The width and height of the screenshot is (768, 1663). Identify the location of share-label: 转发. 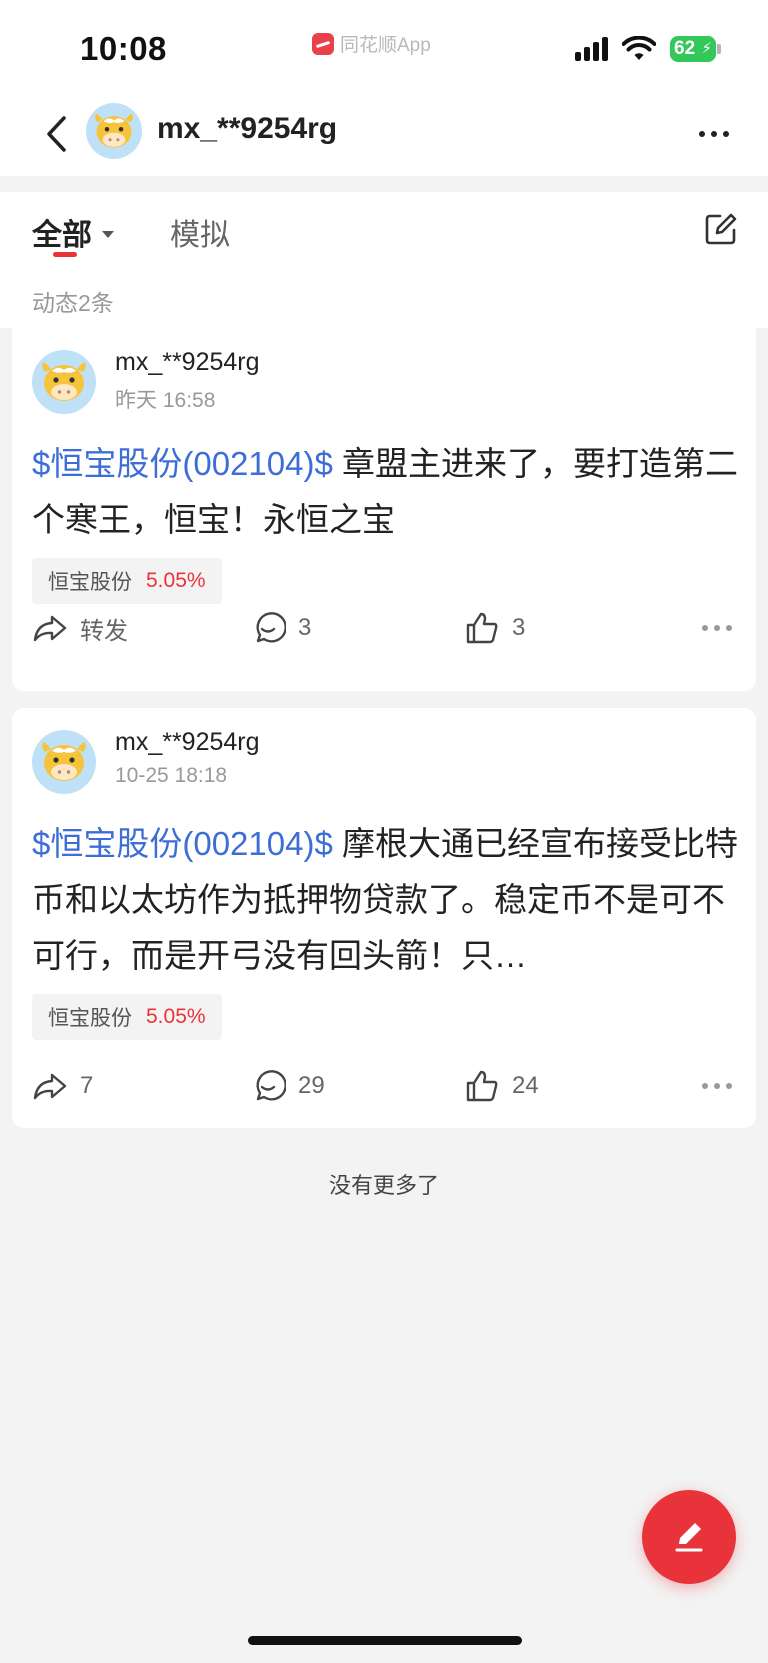
(104, 631).